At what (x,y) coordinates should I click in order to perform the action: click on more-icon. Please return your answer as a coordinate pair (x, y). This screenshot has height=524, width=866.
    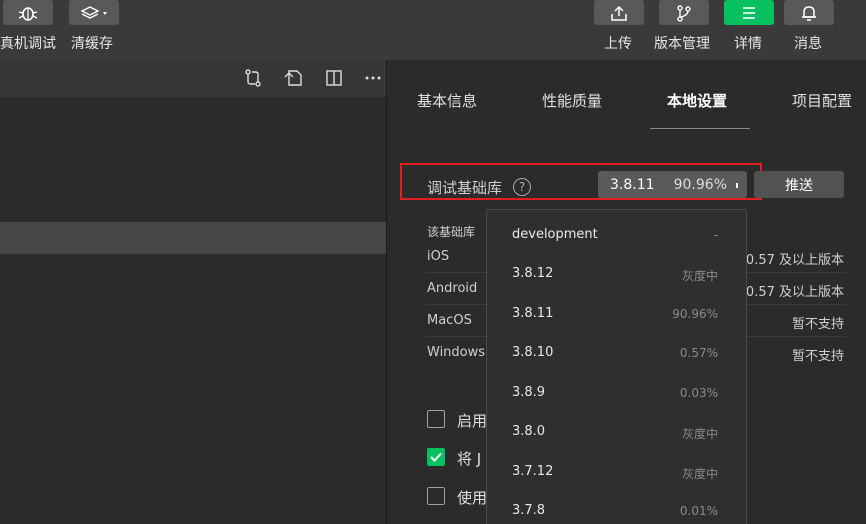
    Looking at the image, I should click on (373, 78).